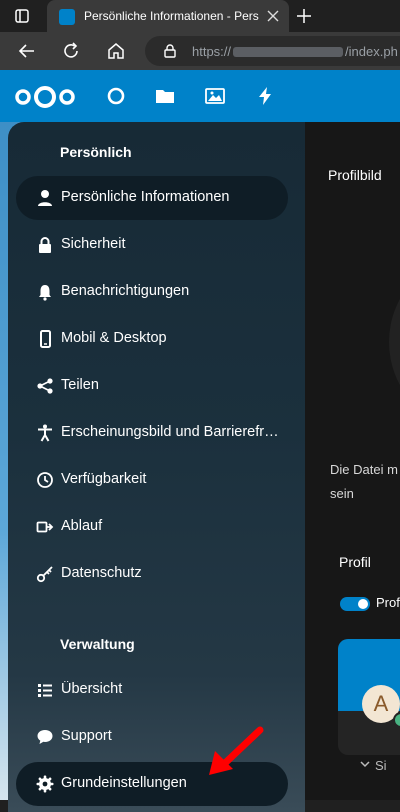 The width and height of the screenshot is (400, 812). Describe the element at coordinates (92, 689) in the screenshot. I see `sidebar-item-label: Übersicht` at that location.